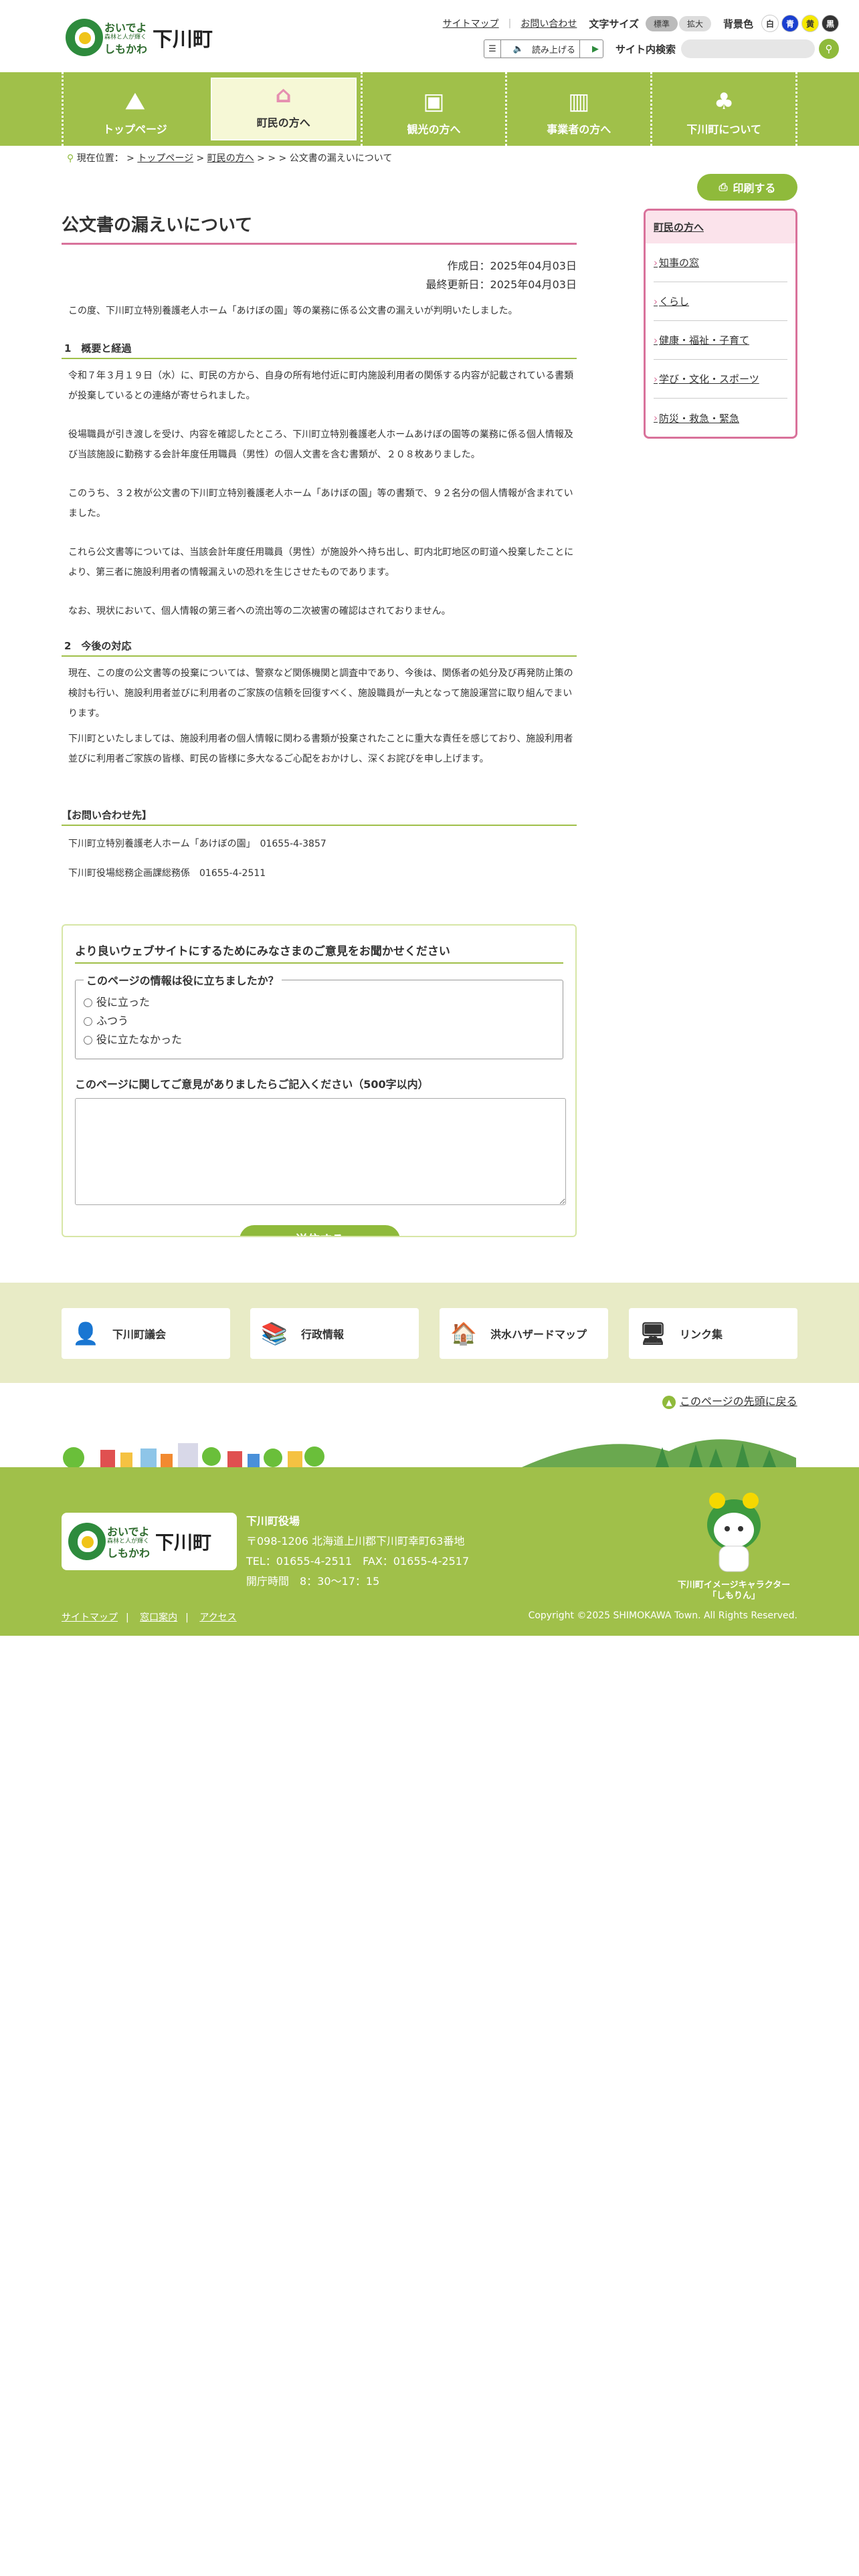  I want to click on helpful-question: このページの情報は役に立ちましたか？ 役に立った ふつう 役に立たなかった, so click(319, 1015).